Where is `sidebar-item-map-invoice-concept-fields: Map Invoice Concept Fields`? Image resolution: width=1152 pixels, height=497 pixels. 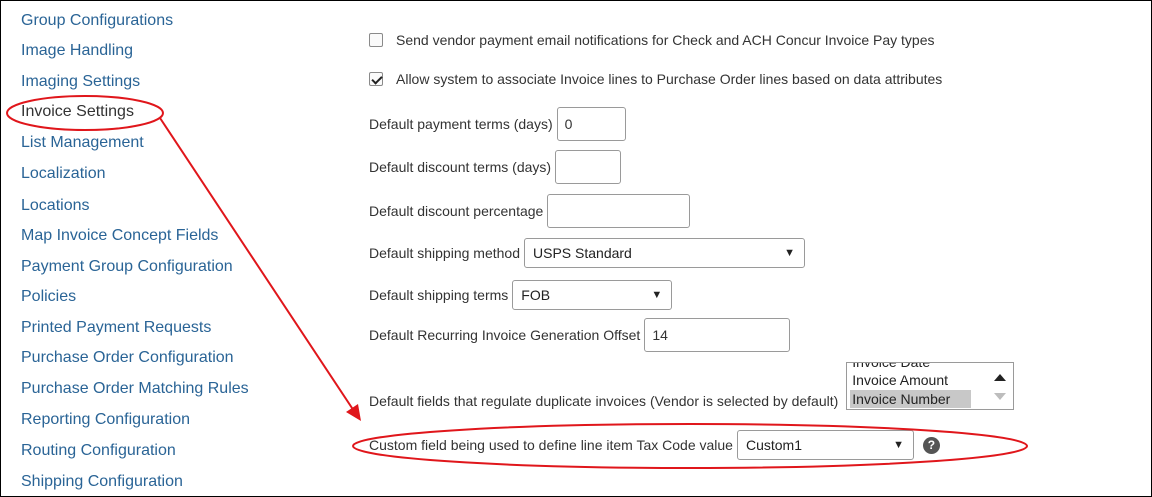 sidebar-item-map-invoice-concept-fields: Map Invoice Concept Fields is located at coordinates (119, 236).